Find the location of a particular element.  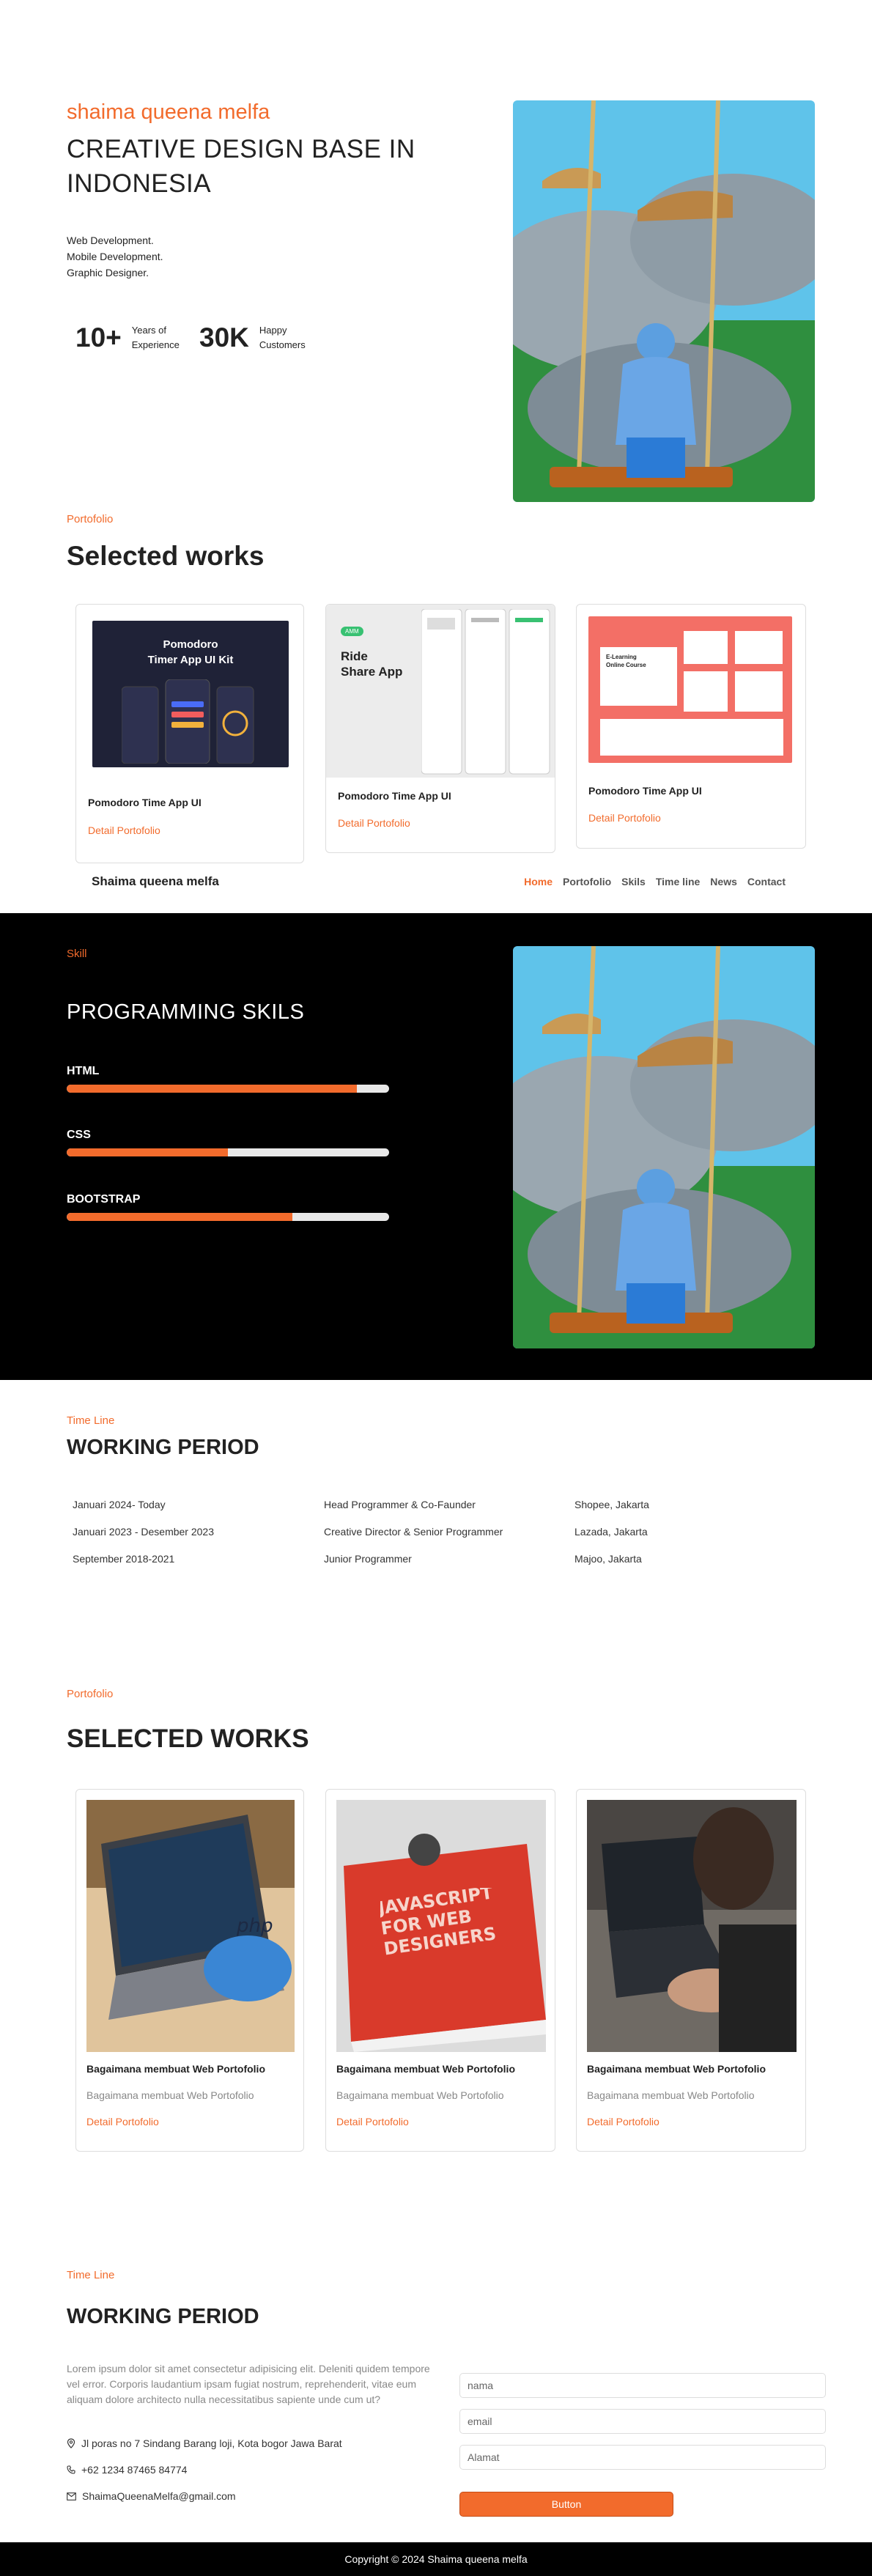

timeline-role: Head Programmer & Co-Faunder is located at coordinates (400, 1504).